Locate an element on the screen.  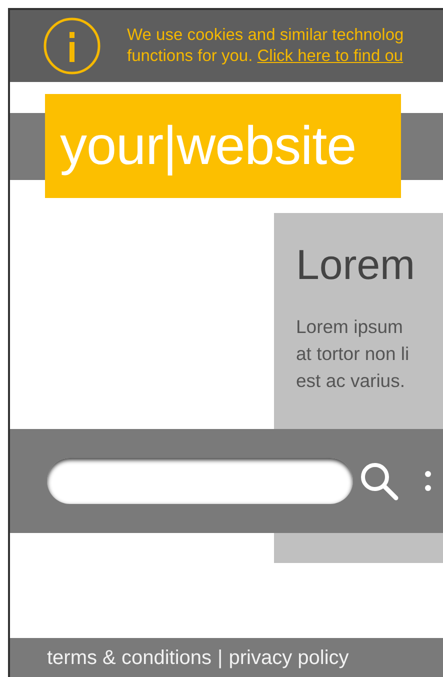
card-paragraph: Lorem ipsum at tortor non li est ac varius. is located at coordinates (353, 354).